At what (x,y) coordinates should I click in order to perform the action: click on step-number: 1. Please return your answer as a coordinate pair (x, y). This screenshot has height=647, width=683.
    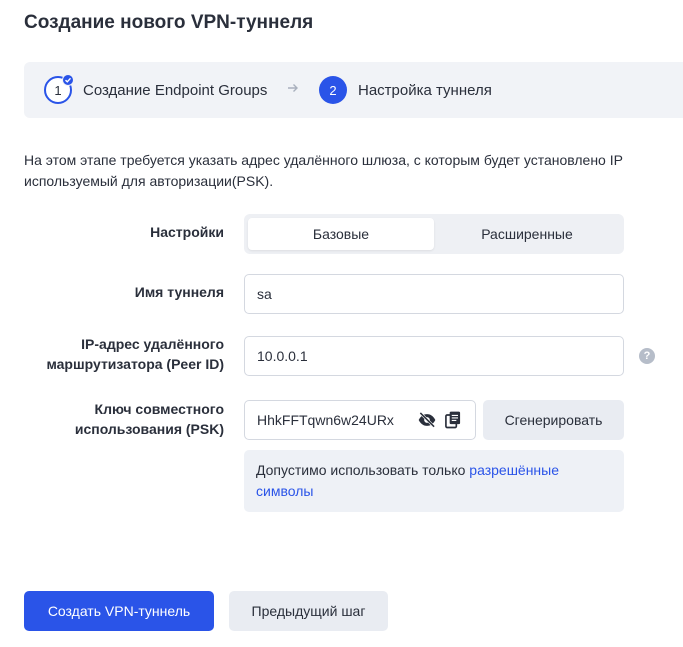
    Looking at the image, I should click on (58, 90).